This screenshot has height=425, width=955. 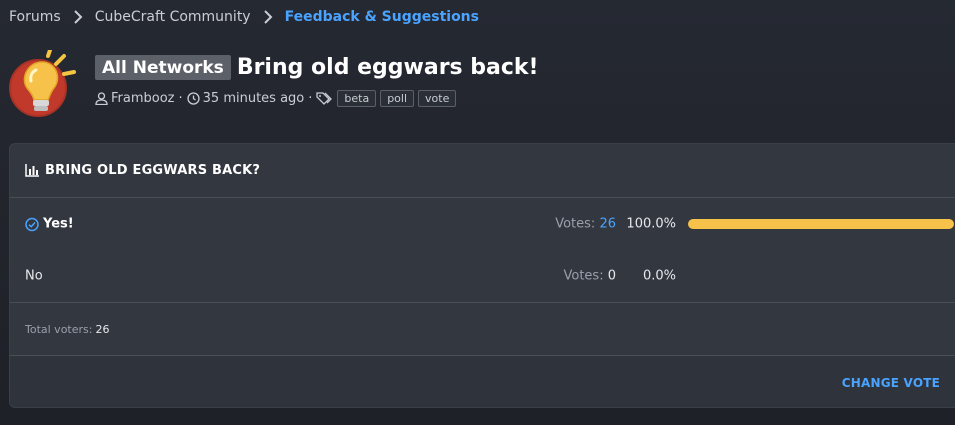 What do you see at coordinates (173, 17) in the screenshot?
I see `breadcrumb-cubecraft-community: CubeCraft Community` at bounding box center [173, 17].